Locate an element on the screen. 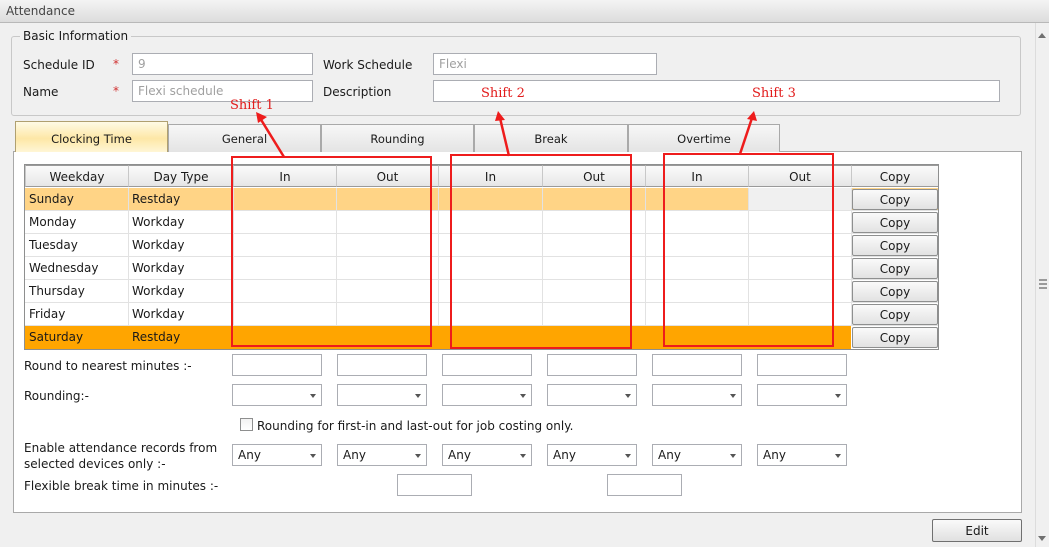  window-title: Attendance is located at coordinates (40, 11).